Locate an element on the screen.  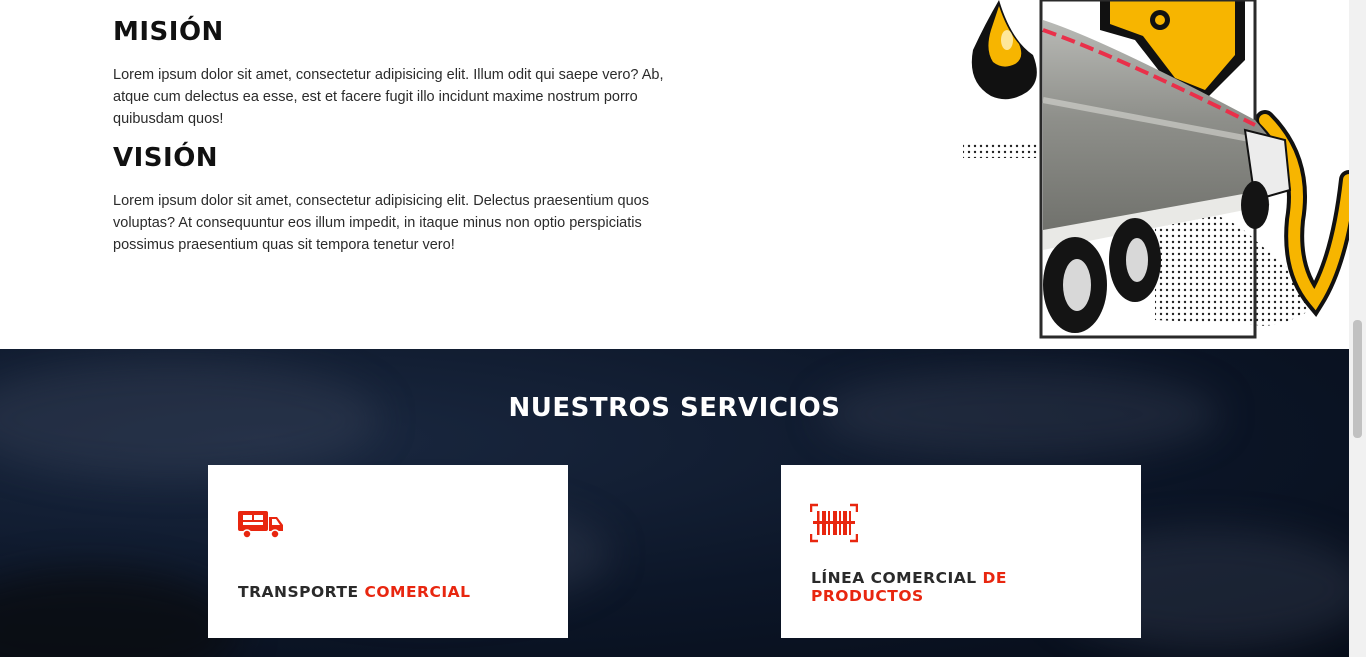
service-card-title: LÍNEA COMERCIAL DE PRODUCTOS is located at coordinates (961, 587).